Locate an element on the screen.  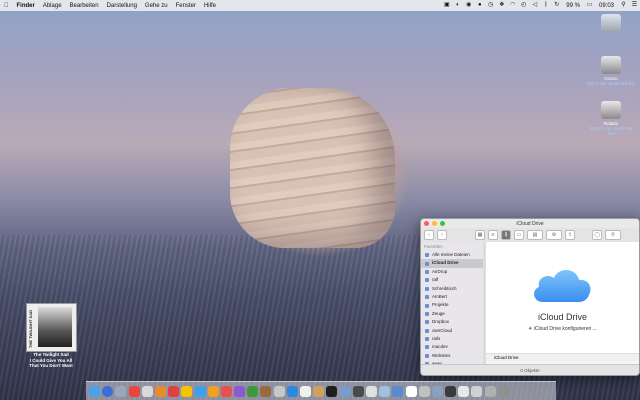
sidebar-item-macdev: macdev is located at coordinates (452, 347).